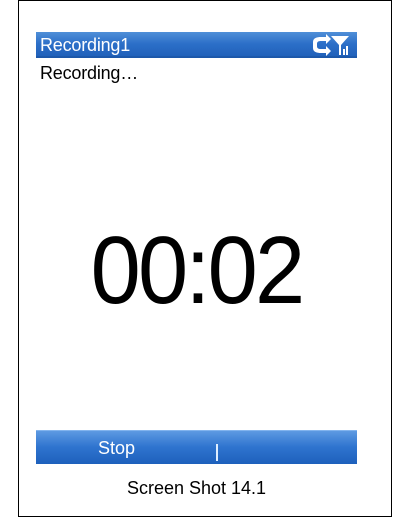 This screenshot has height=518, width=393. Describe the element at coordinates (327, 45) in the screenshot. I see `status-icons` at that location.